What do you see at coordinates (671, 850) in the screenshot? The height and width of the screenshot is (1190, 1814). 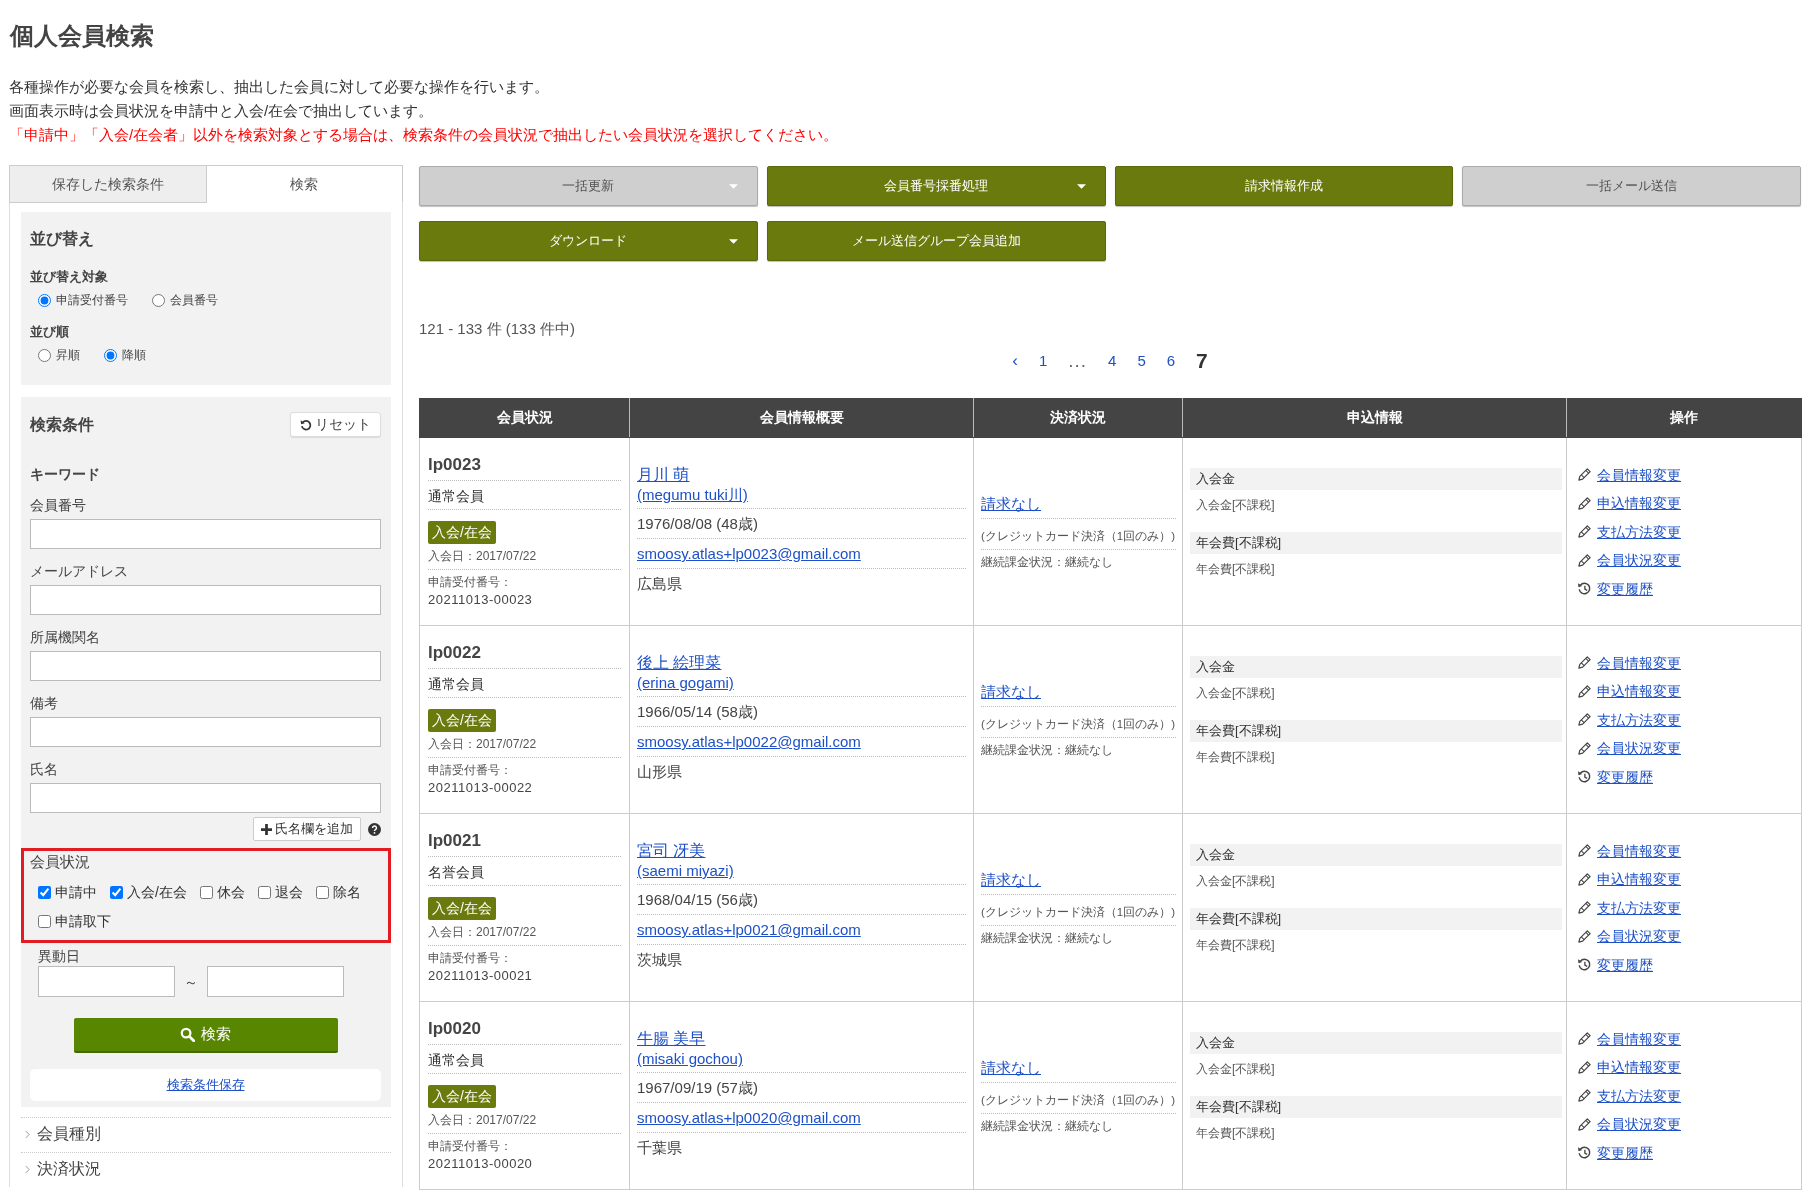 I see `member-name-link: 宮司 冴美` at bounding box center [671, 850].